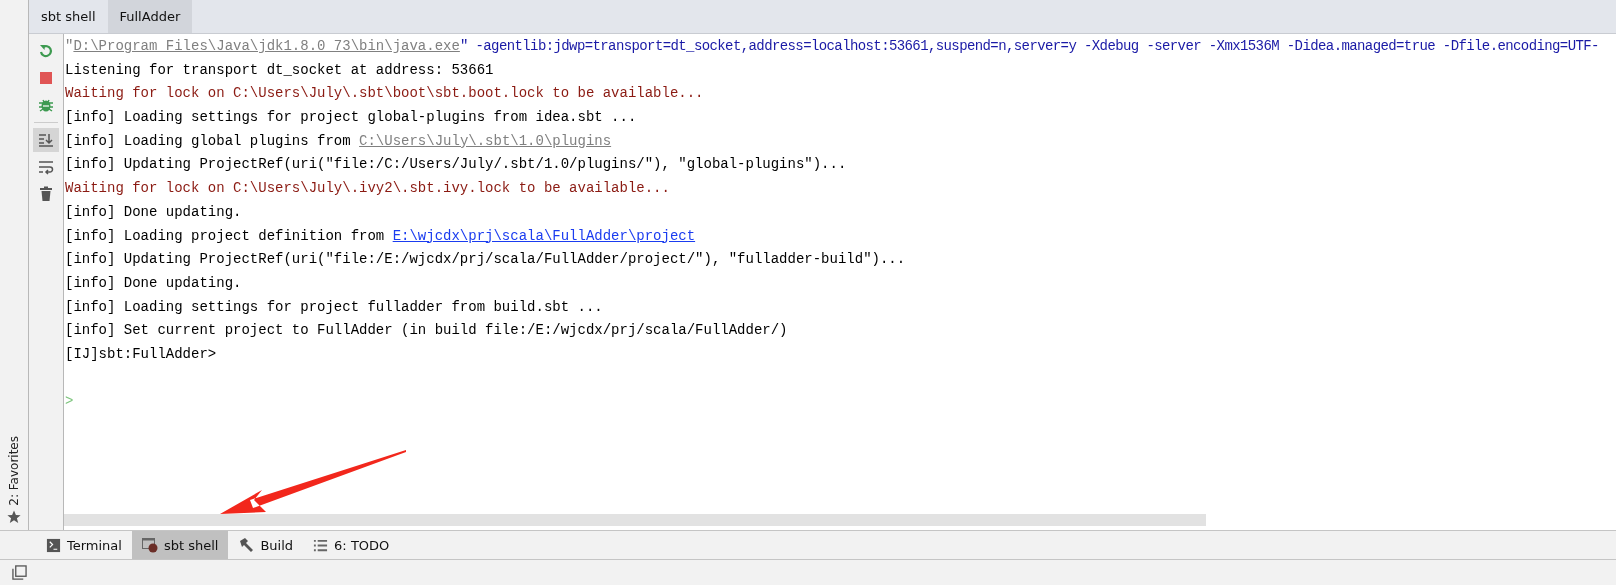 This screenshot has width=1616, height=585. I want to click on console-text: ", so click(69, 46).